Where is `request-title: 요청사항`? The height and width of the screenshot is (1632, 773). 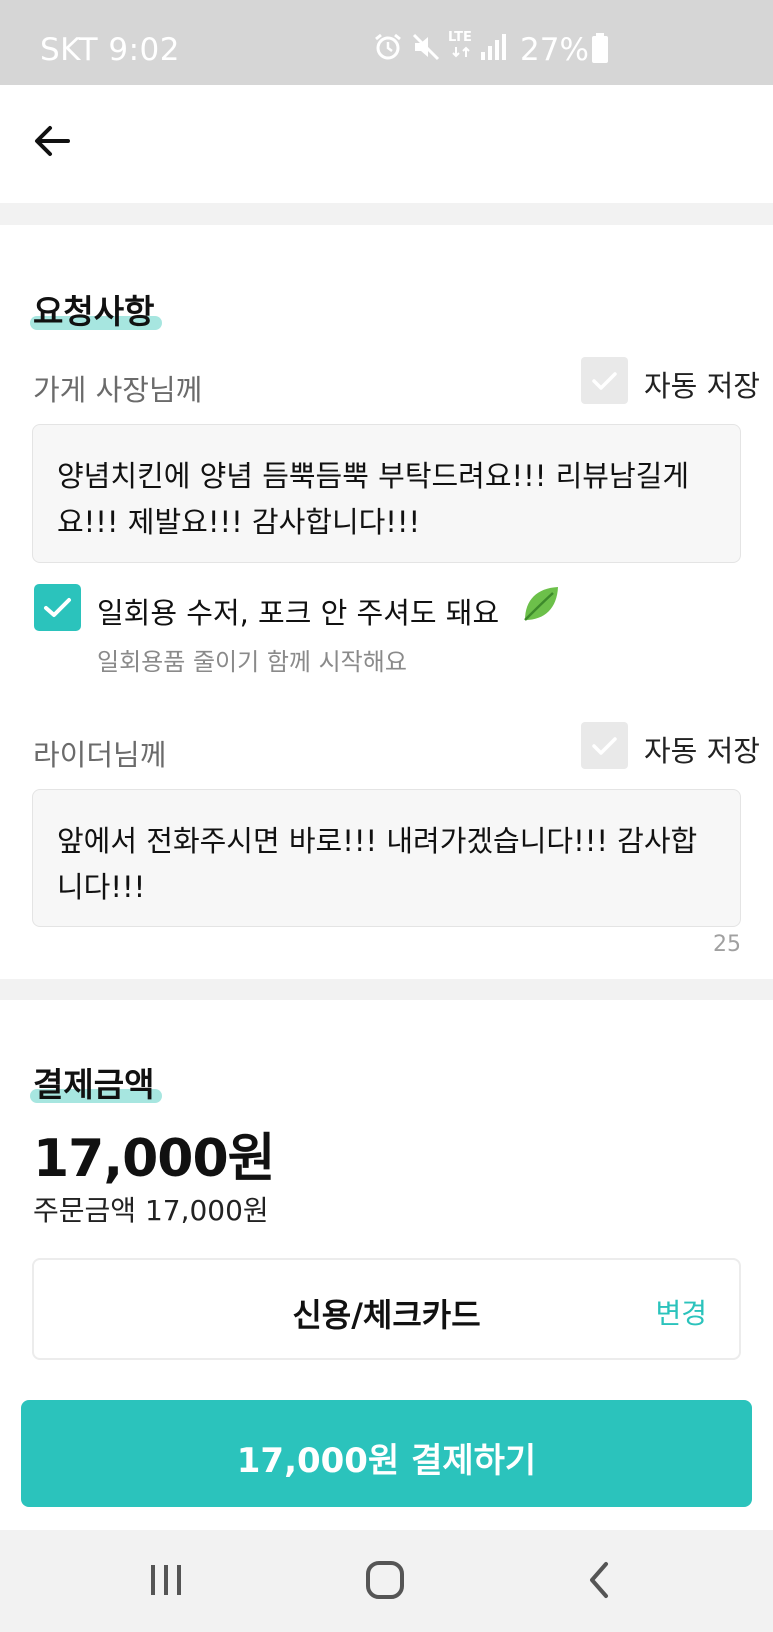
request-title: 요청사항 is located at coordinates (94, 311).